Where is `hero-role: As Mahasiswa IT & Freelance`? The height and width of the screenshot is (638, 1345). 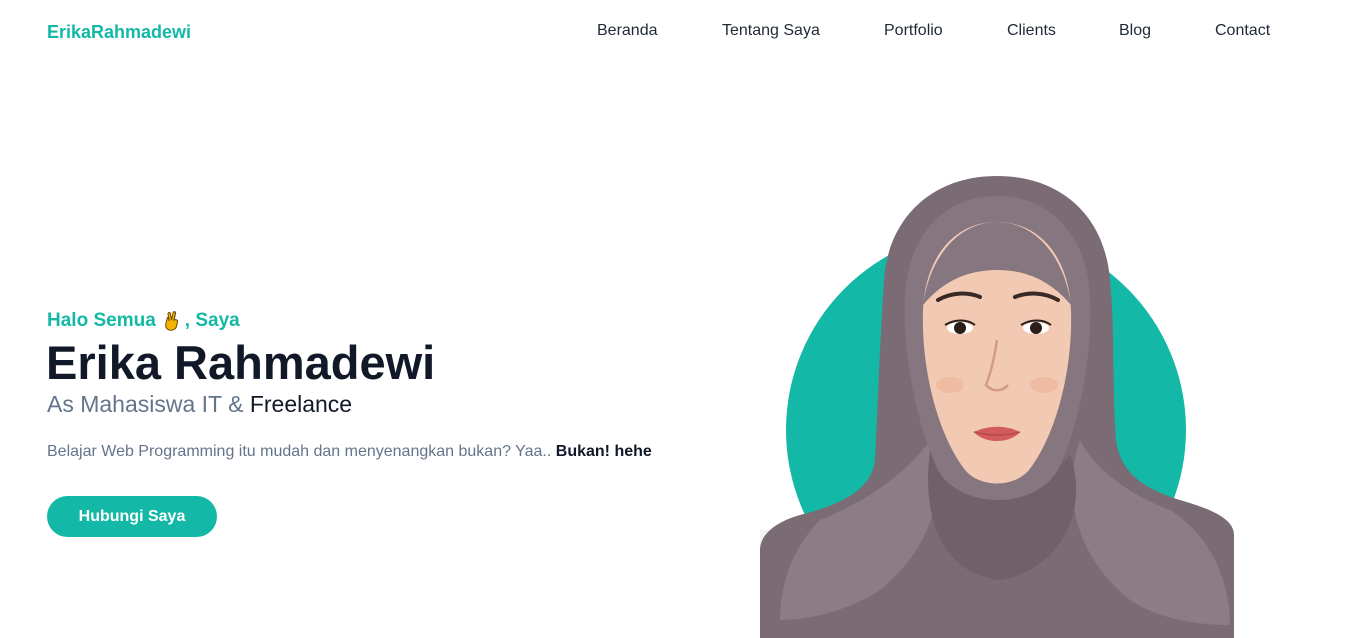 hero-role: As Mahasiswa IT & Freelance is located at coordinates (199, 404).